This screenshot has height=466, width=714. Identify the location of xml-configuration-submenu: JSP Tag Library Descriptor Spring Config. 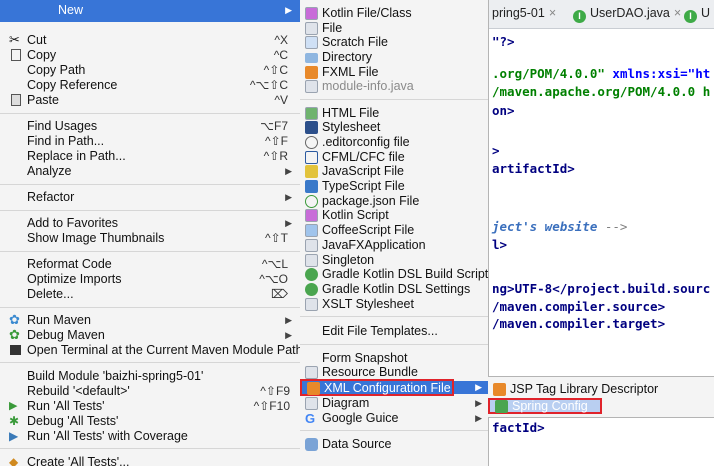
(601, 397).